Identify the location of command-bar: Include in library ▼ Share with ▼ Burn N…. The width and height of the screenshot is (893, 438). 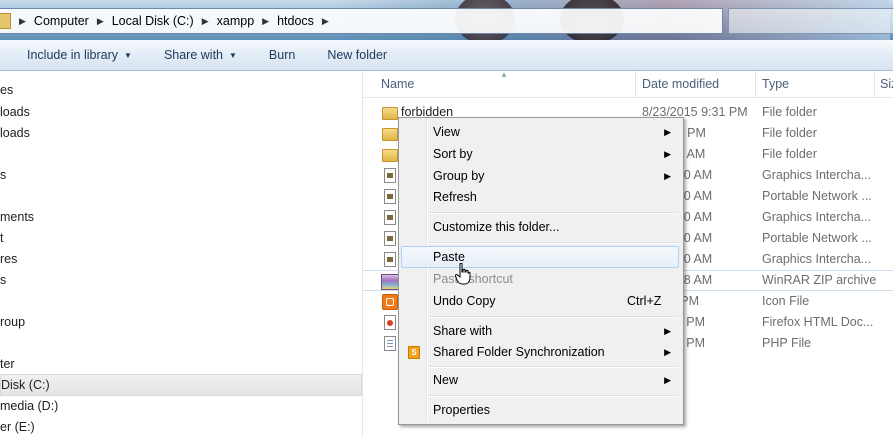
(446, 55).